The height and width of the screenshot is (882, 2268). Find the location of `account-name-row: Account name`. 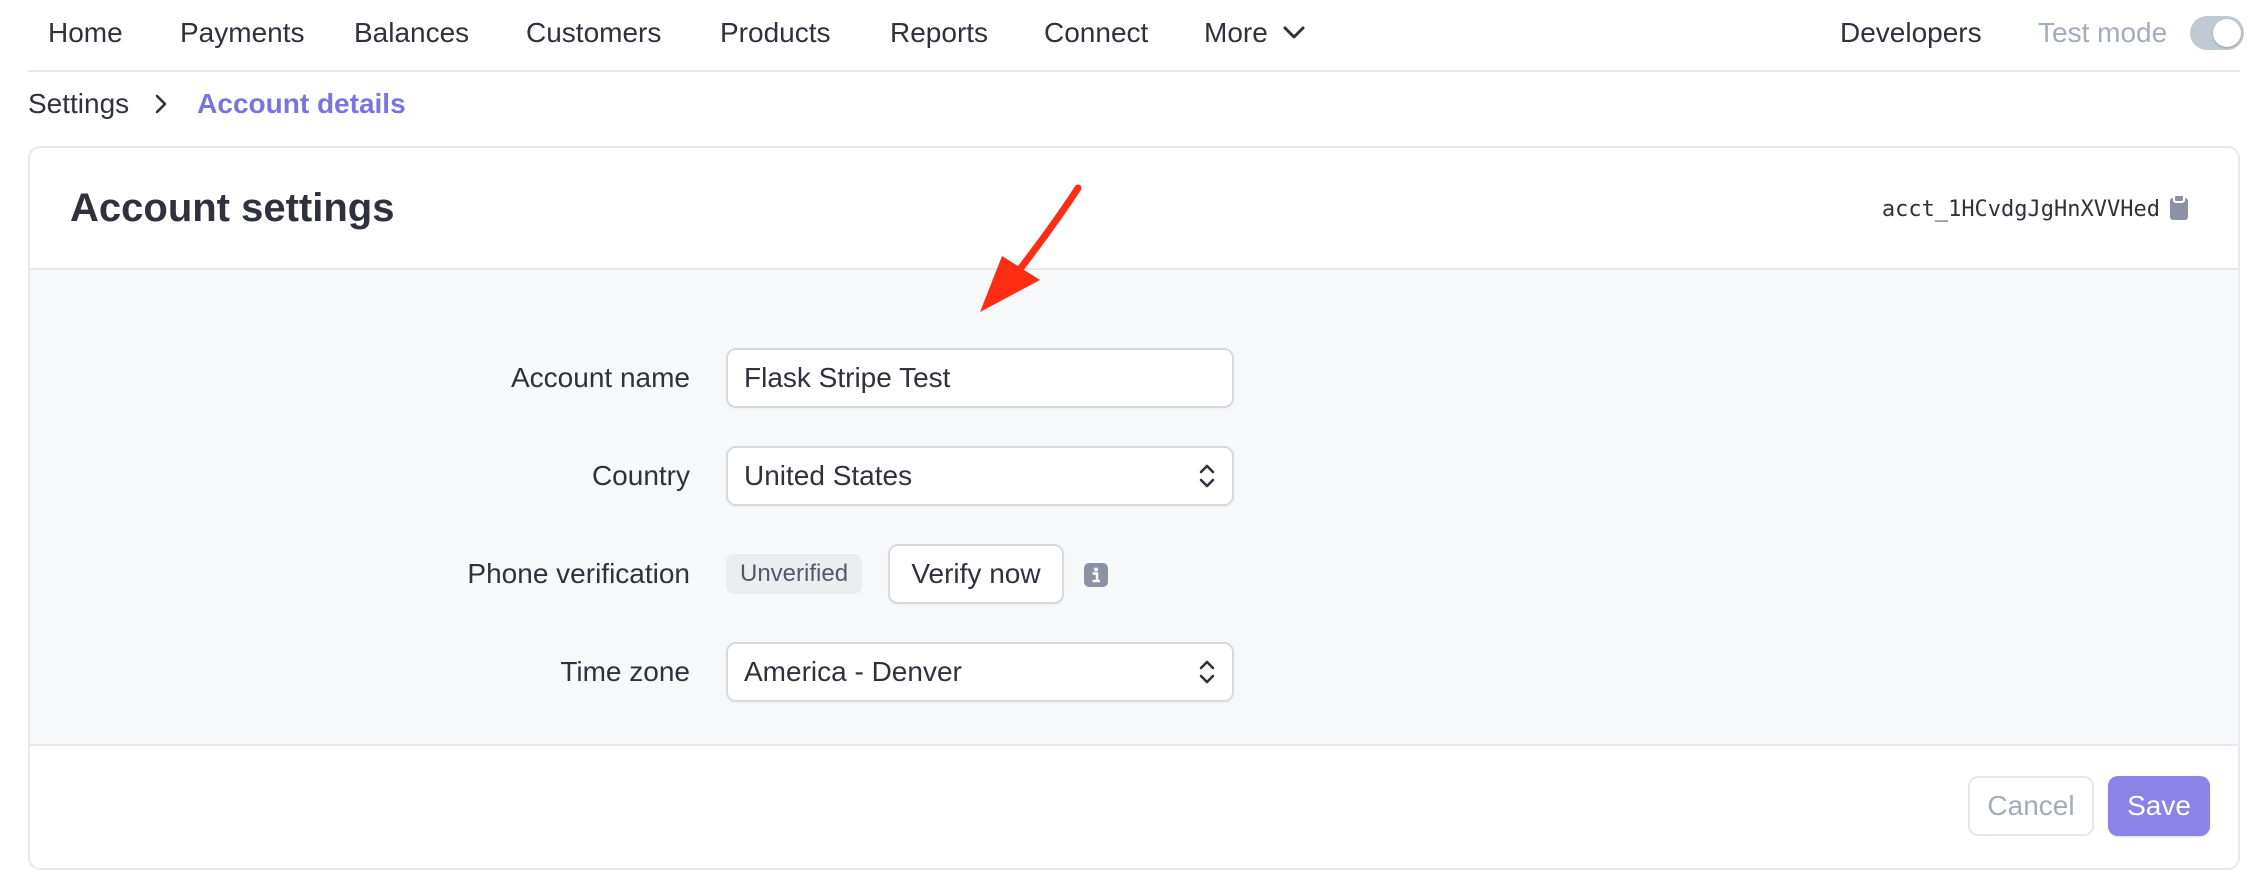

account-name-row: Account name is located at coordinates (1134, 378).